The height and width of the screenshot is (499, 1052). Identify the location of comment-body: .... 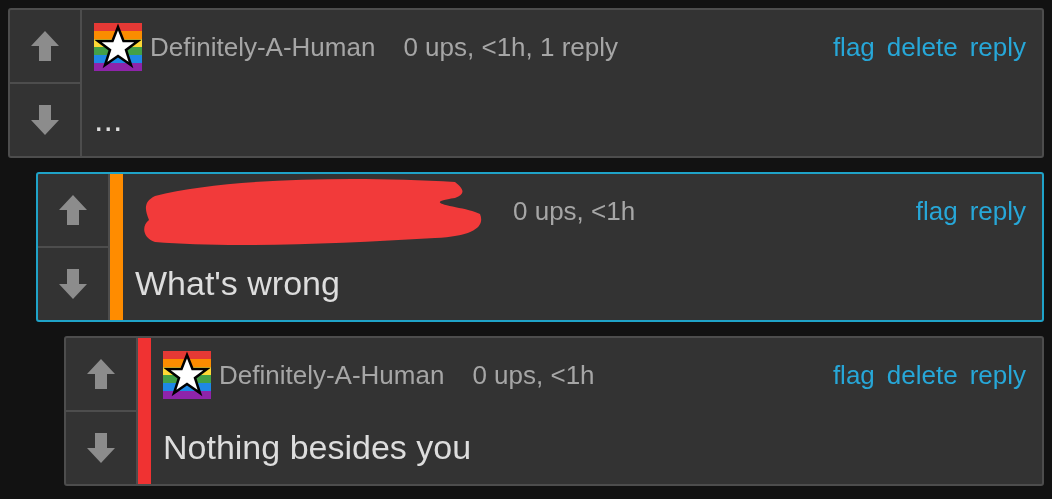
(108, 119).